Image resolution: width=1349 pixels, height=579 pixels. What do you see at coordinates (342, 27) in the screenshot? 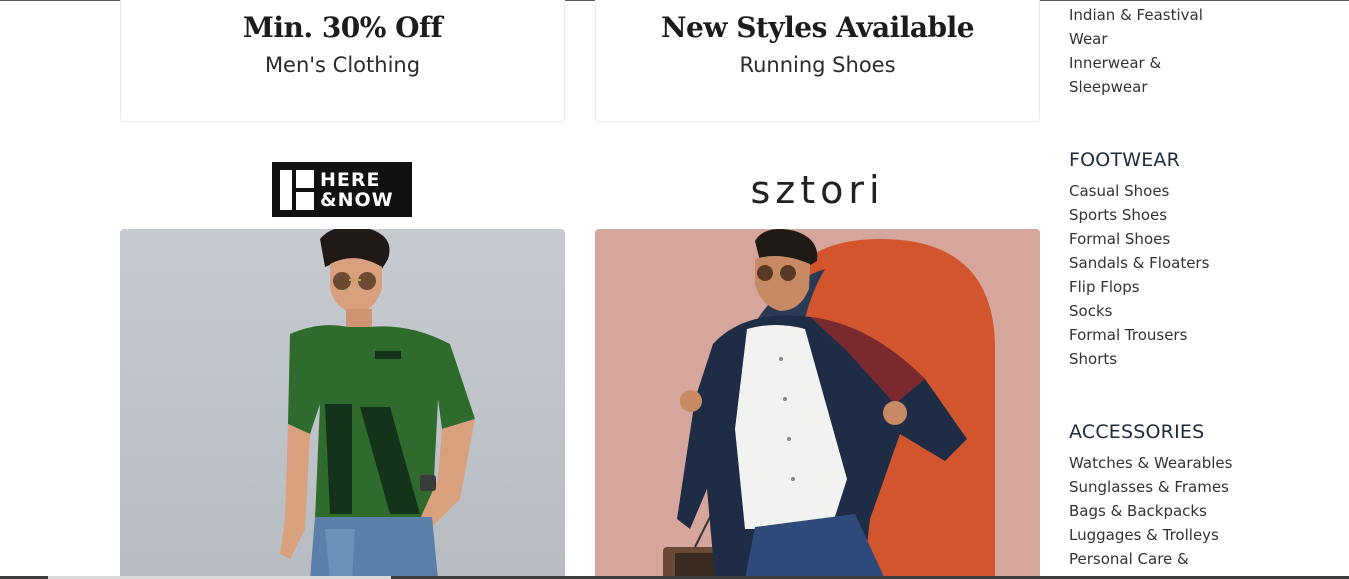
I see `offer-title: Min. 30% Off` at bounding box center [342, 27].